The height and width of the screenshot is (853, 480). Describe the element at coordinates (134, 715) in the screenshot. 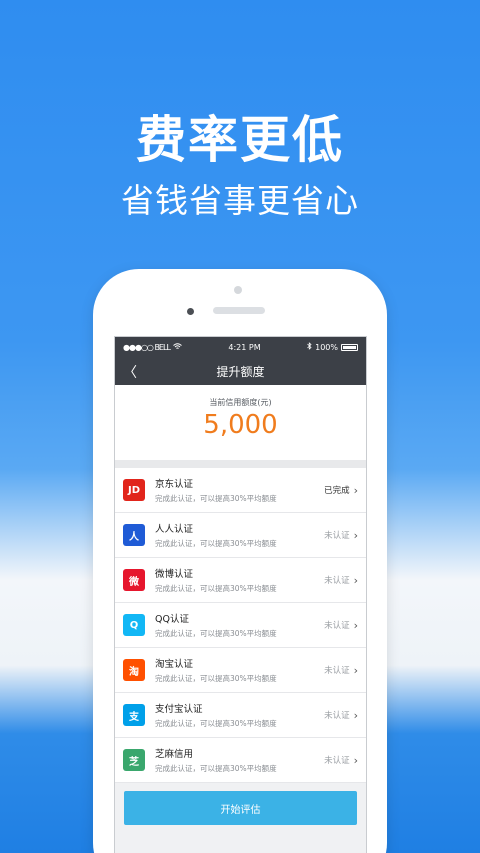

I see `provider-logo-icon: 支` at that location.